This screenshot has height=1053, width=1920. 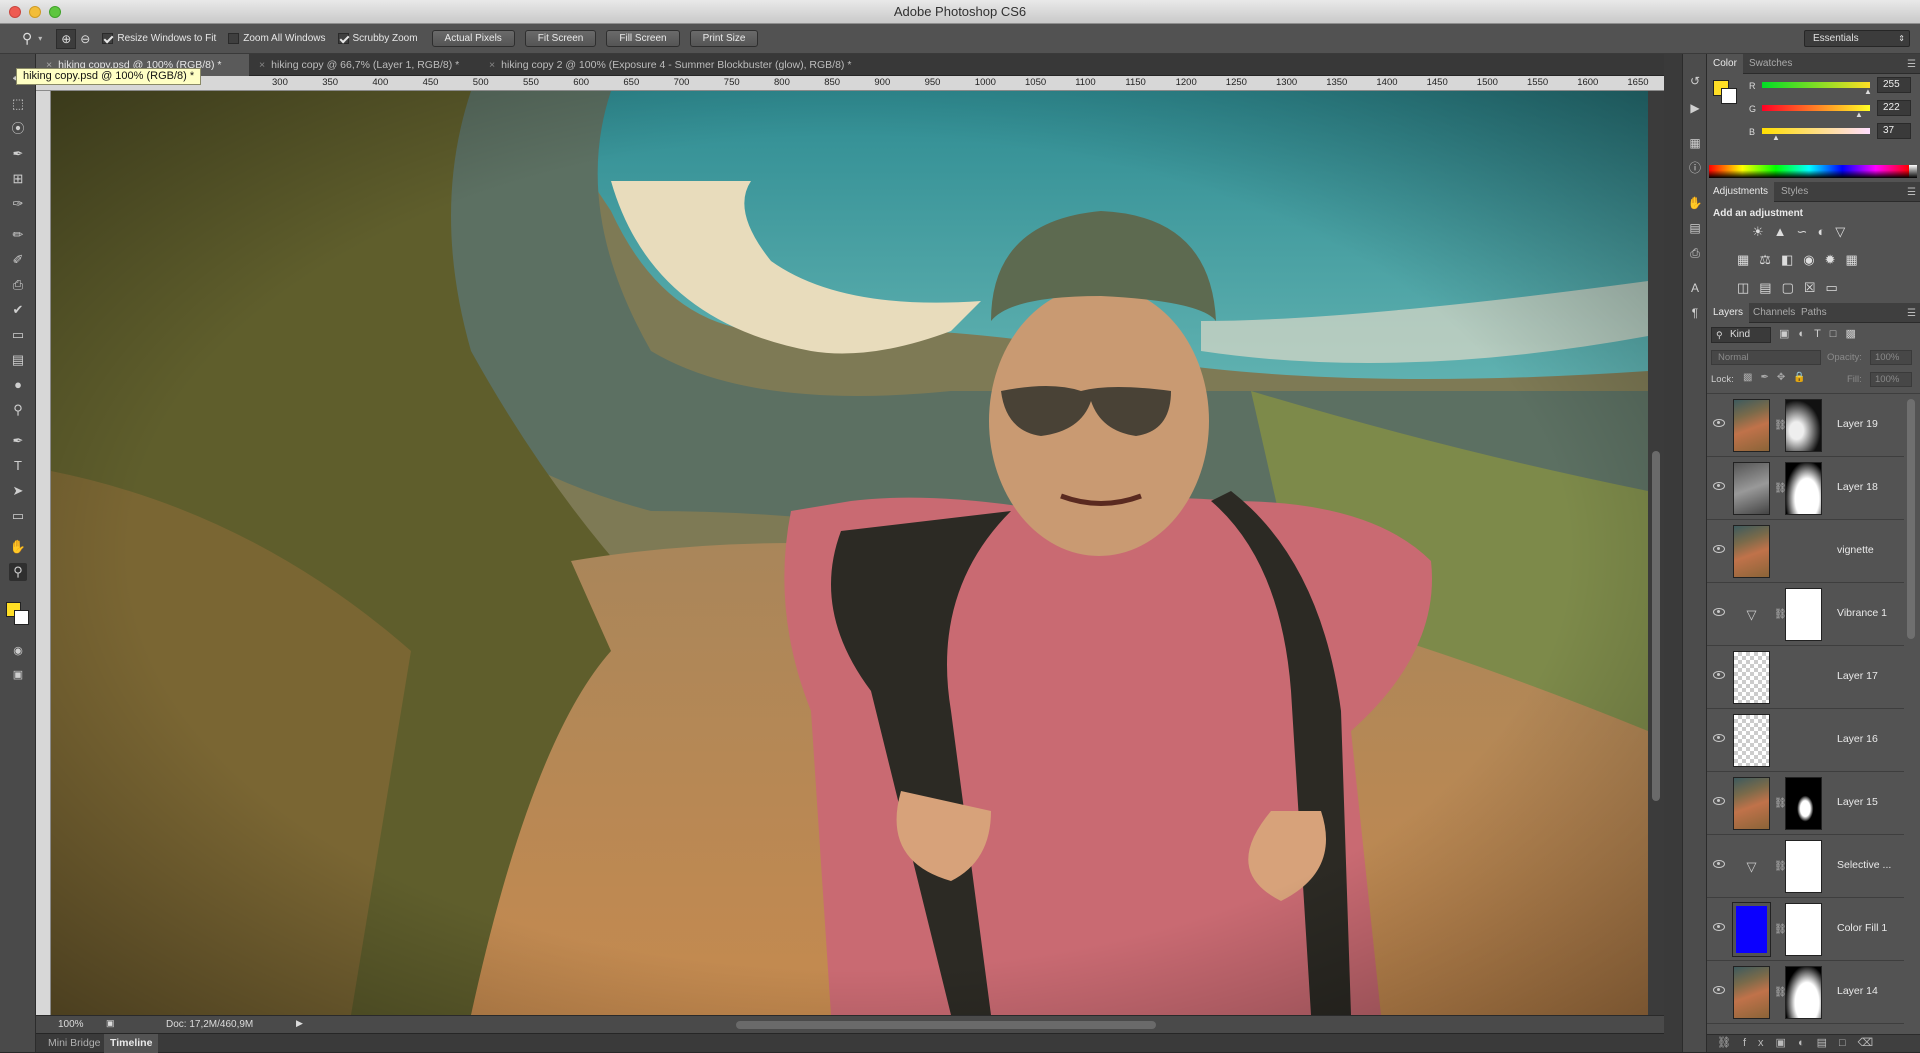 I want to click on blur-tool-icon: ●, so click(x=18, y=385).